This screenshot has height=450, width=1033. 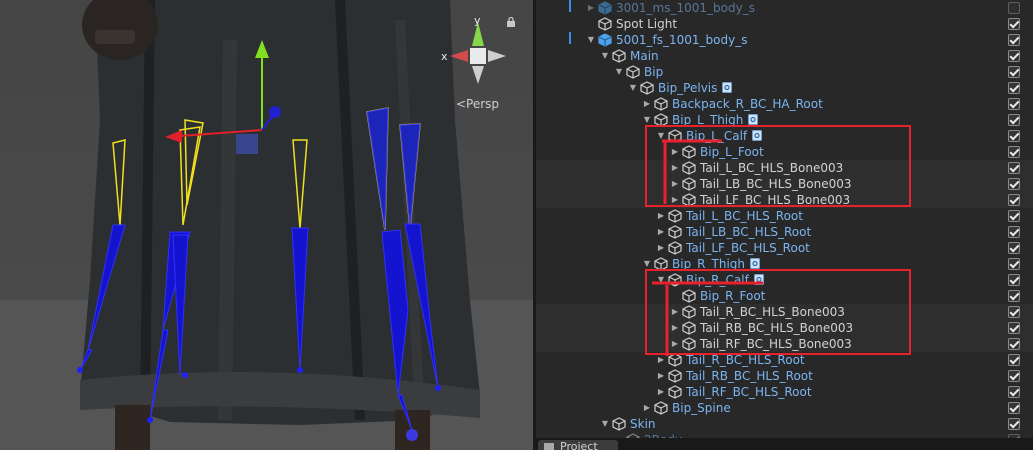 I want to click on hierarchy-row: ▶ Tail_LB_BC_HLS_Root, so click(x=784, y=232).